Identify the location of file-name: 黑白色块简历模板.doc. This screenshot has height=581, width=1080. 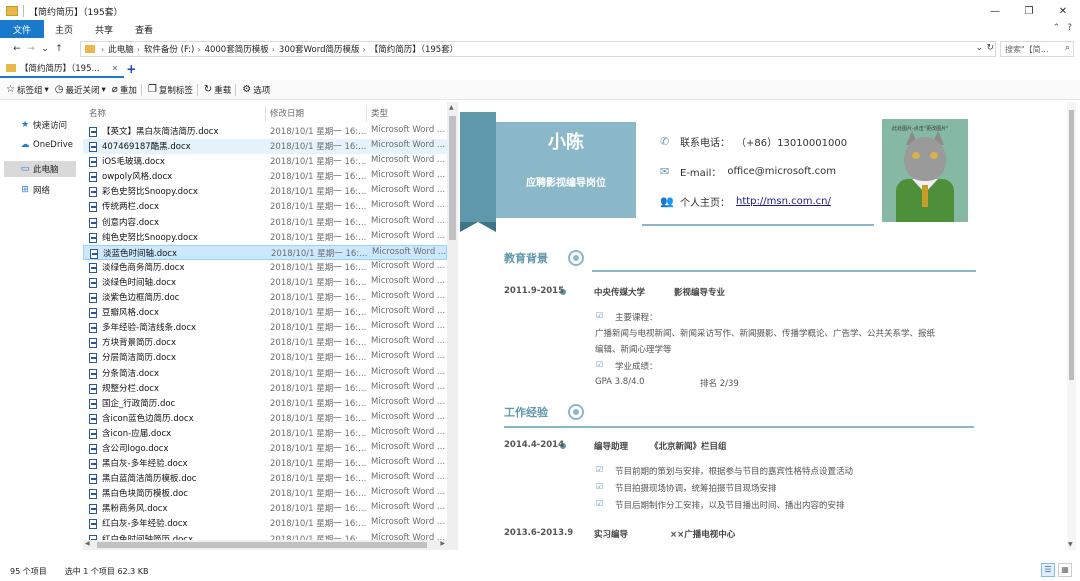
(145, 494).